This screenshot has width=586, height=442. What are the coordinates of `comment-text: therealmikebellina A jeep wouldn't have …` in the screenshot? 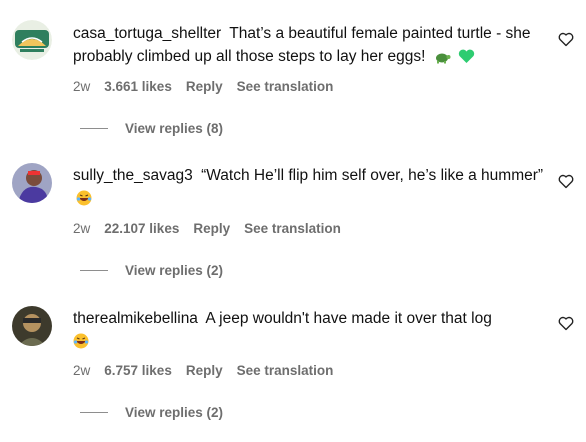 It's located at (310, 331).